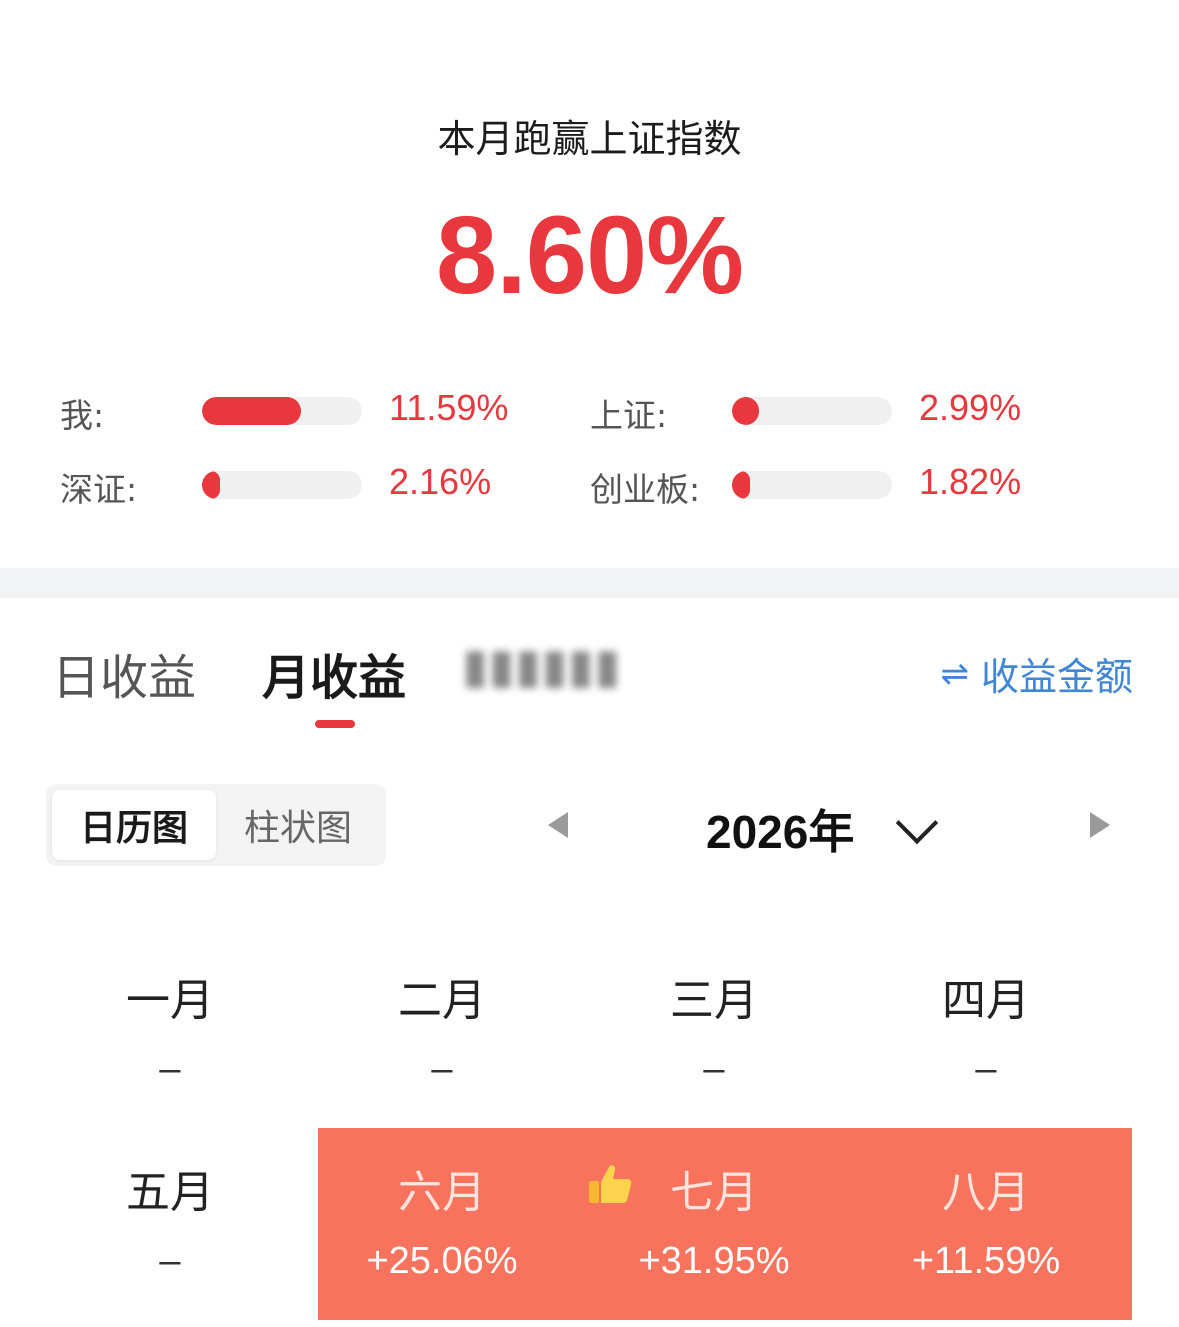 The image size is (1179, 1327). What do you see at coordinates (170, 1192) in the screenshot?
I see `month-name: 五月` at bounding box center [170, 1192].